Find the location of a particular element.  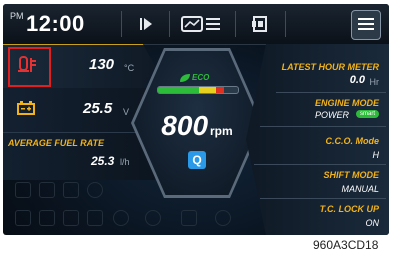

fuel-rate-unit: l/h is located at coordinates (125, 162).